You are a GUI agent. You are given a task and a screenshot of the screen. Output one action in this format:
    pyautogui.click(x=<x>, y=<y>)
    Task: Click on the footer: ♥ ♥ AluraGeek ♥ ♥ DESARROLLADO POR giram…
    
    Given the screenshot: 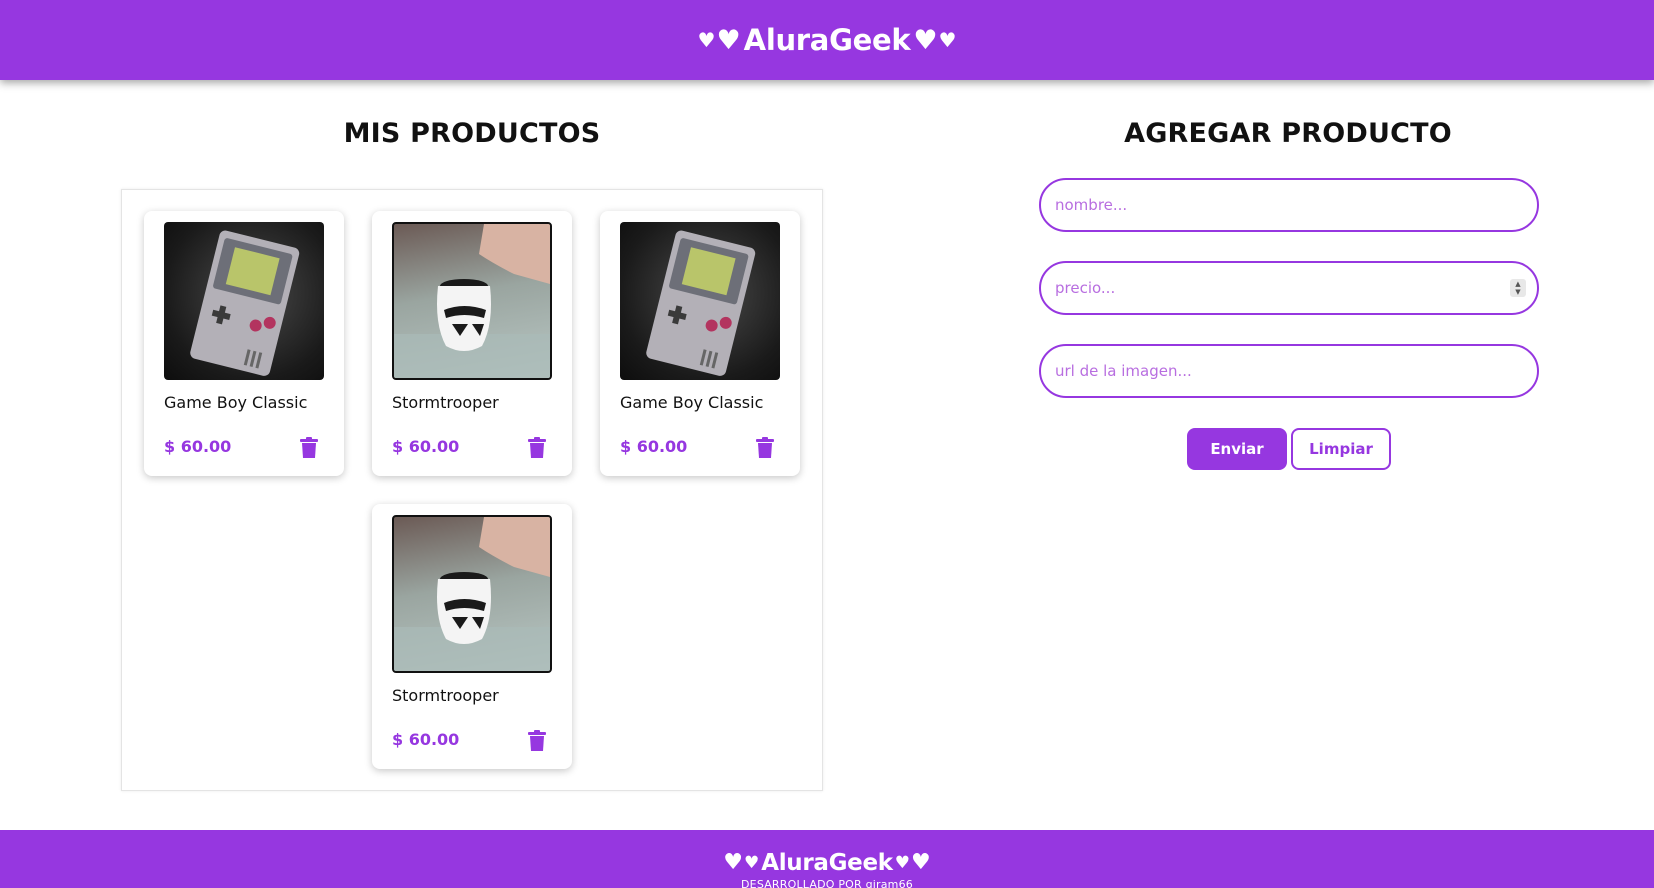 What is the action you would take?
    pyautogui.click(x=827, y=859)
    